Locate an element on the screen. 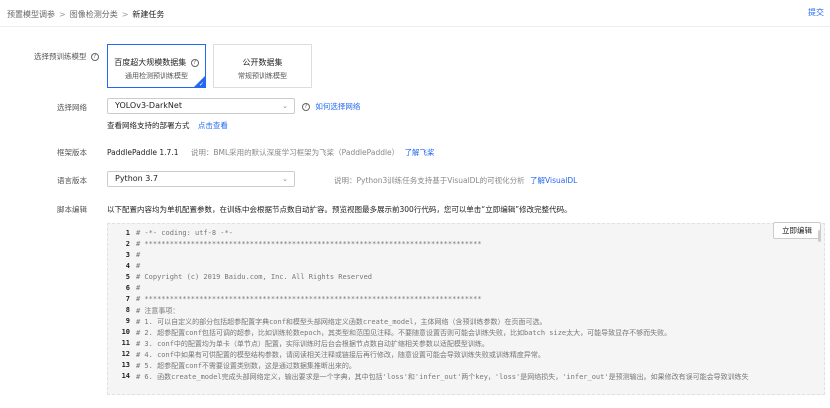  deploy-text: 查看网络支持的部署方式 is located at coordinates (148, 125).